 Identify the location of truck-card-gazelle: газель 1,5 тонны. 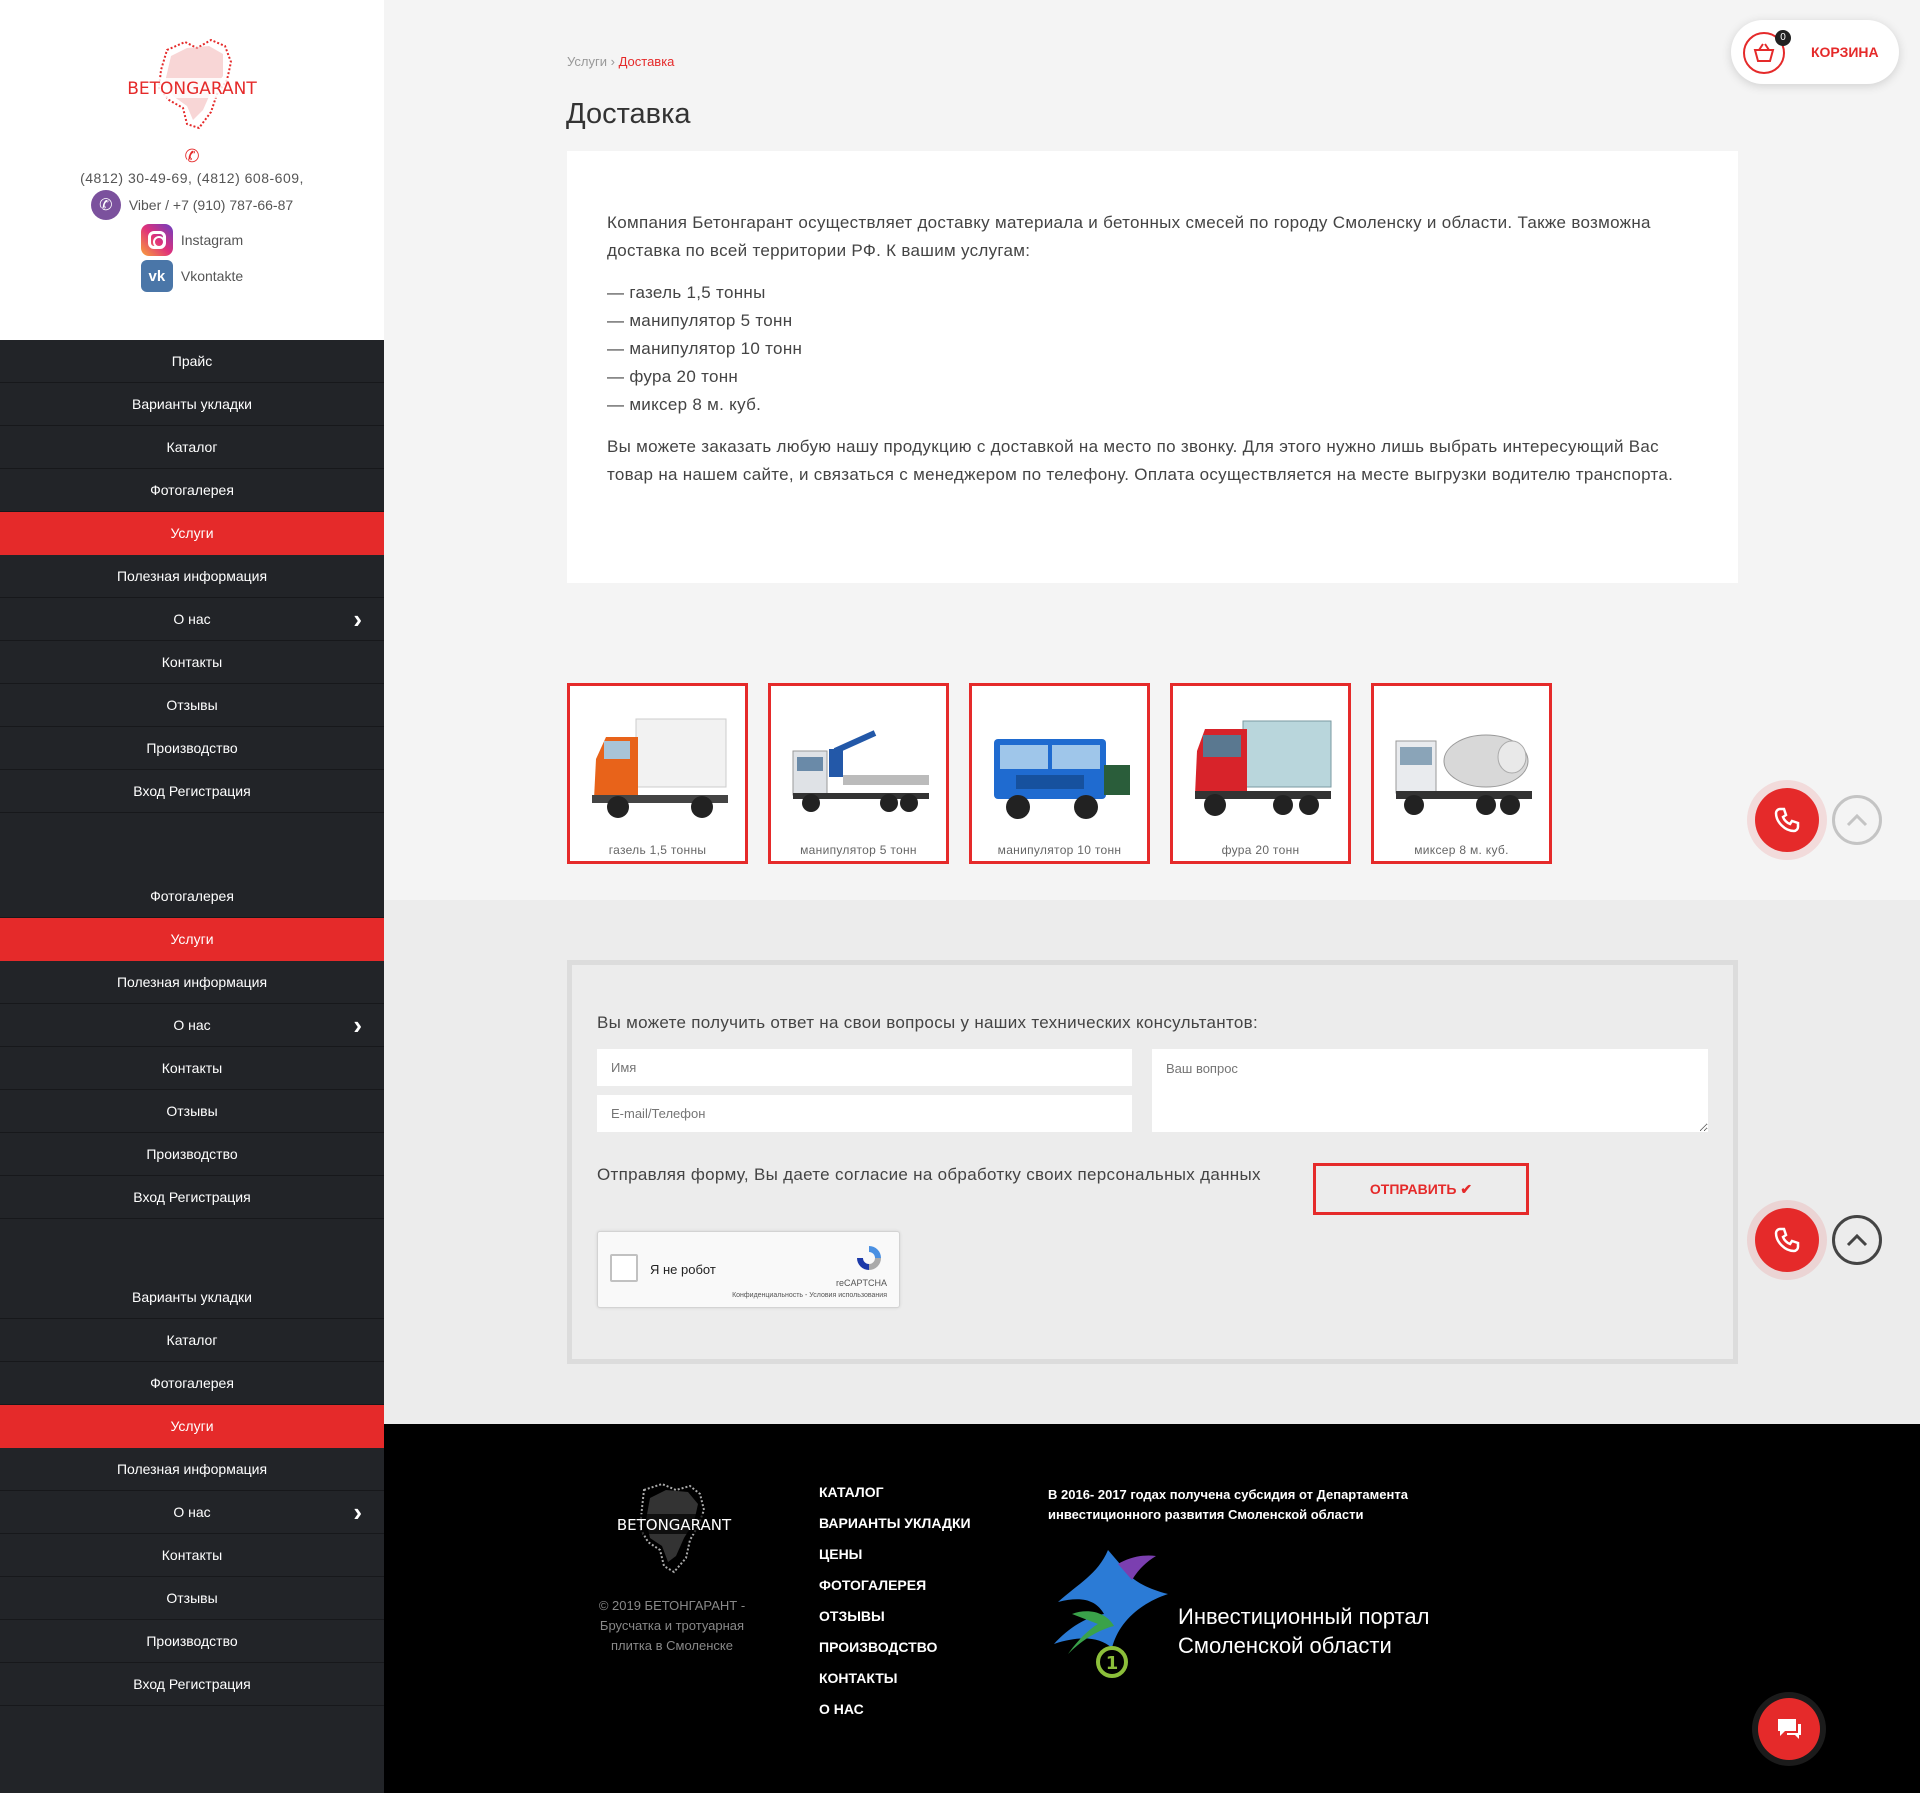
(657, 773).